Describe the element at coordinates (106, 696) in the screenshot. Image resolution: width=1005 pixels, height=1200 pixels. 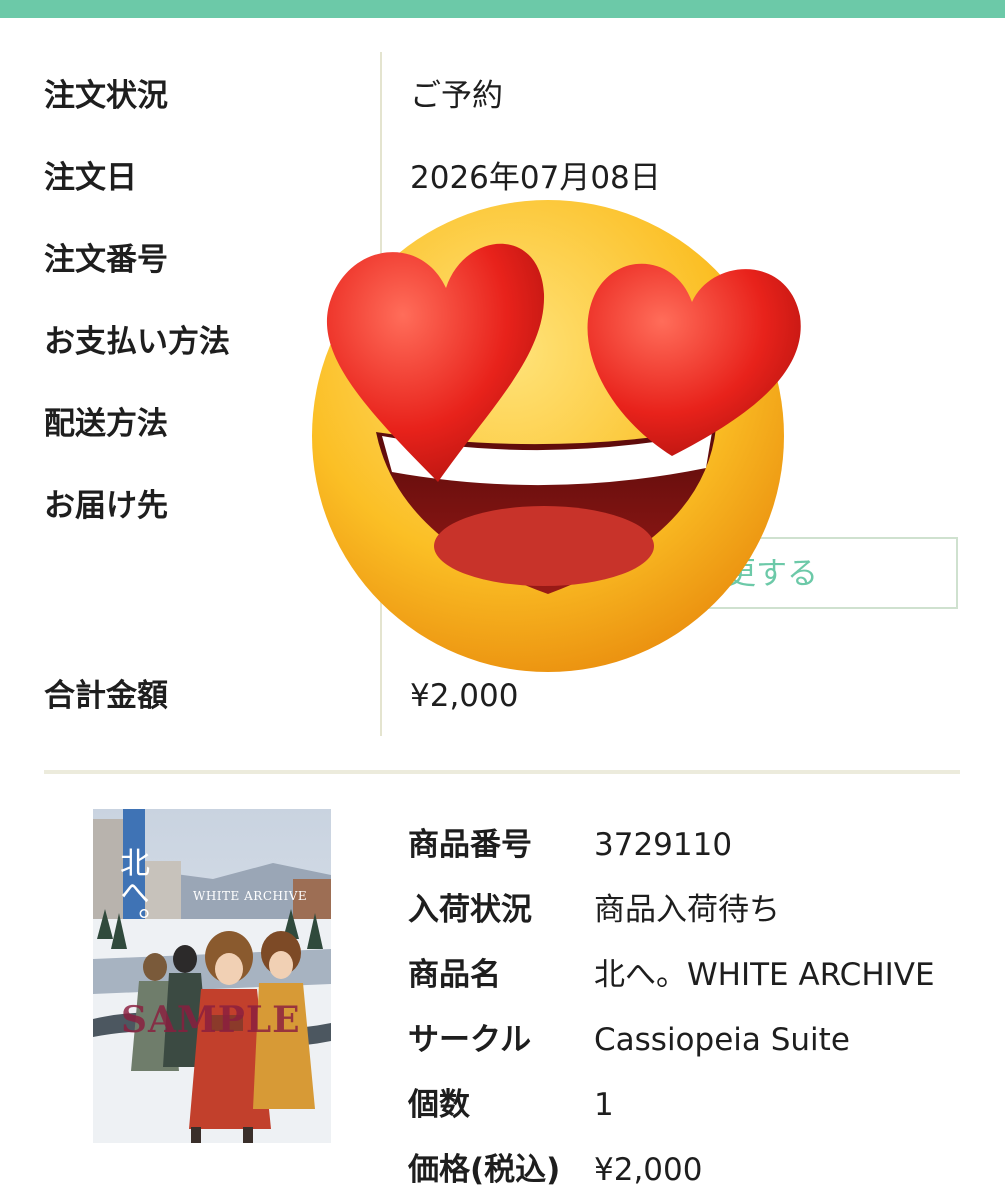
I see `total-amount-label: 合計金額` at that location.